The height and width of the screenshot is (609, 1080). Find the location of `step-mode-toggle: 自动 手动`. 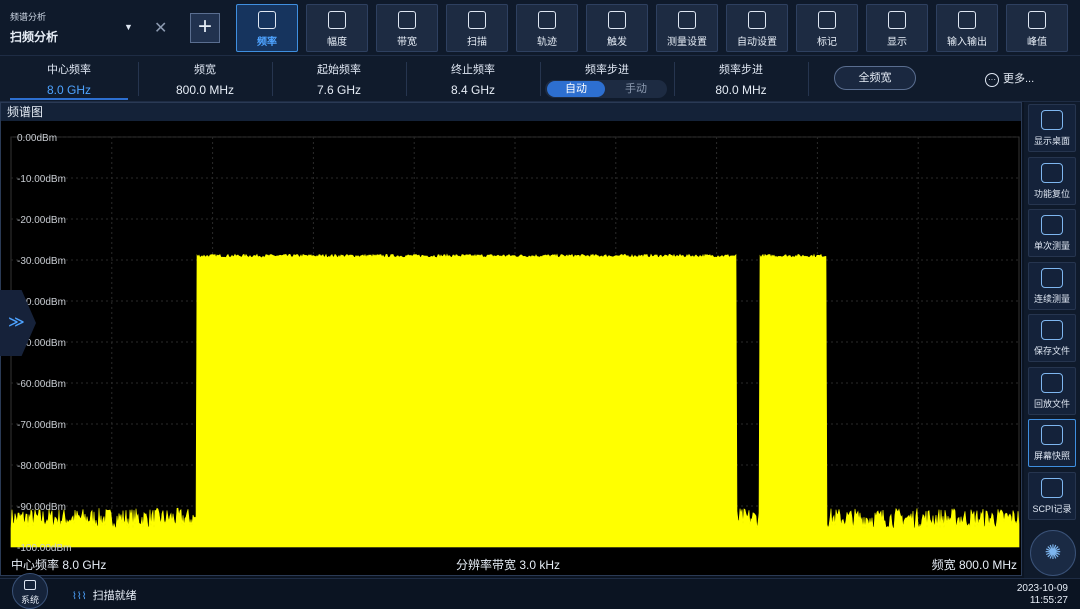

step-mode-toggle: 自动 手动 is located at coordinates (606, 89).